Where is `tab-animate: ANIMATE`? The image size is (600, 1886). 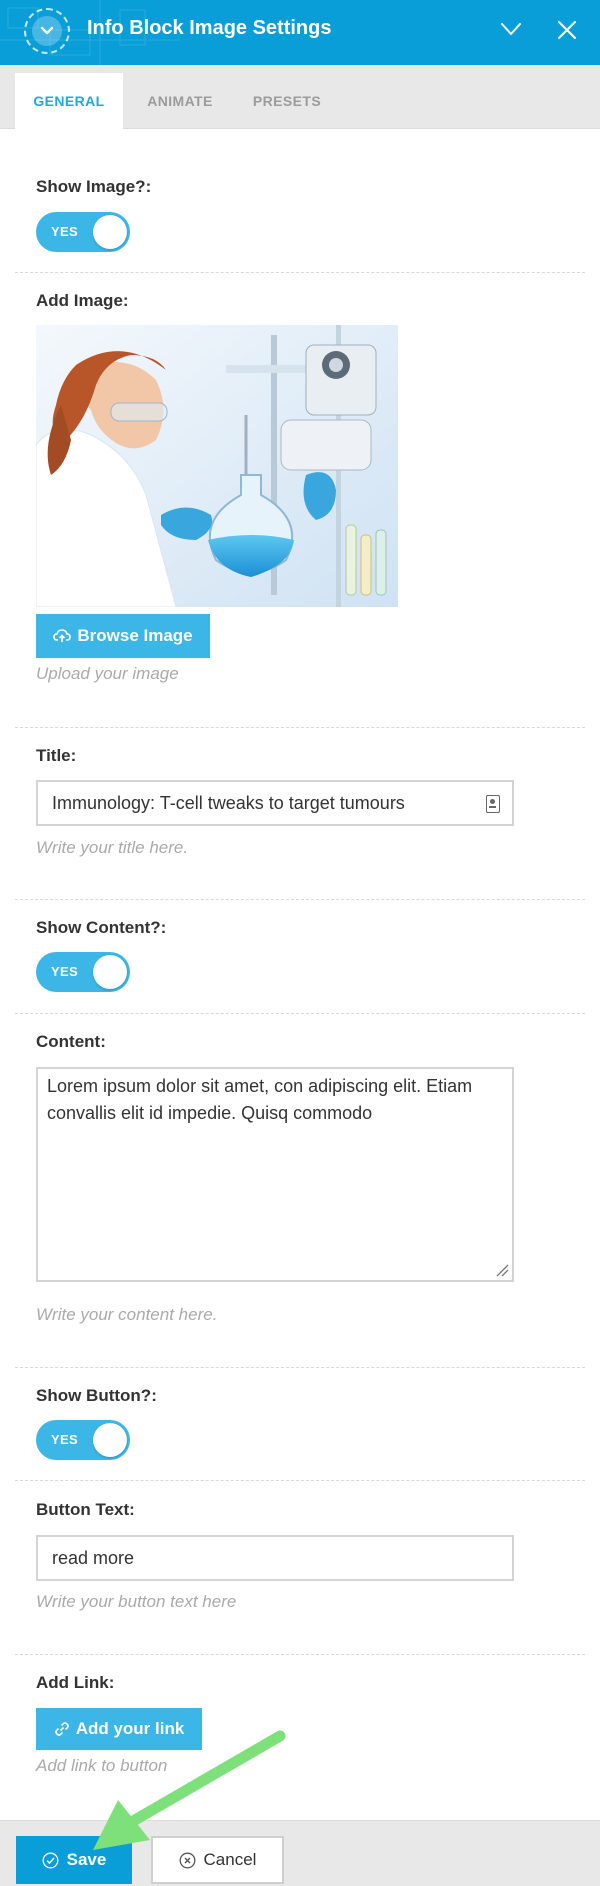
tab-animate: ANIMATE is located at coordinates (180, 101).